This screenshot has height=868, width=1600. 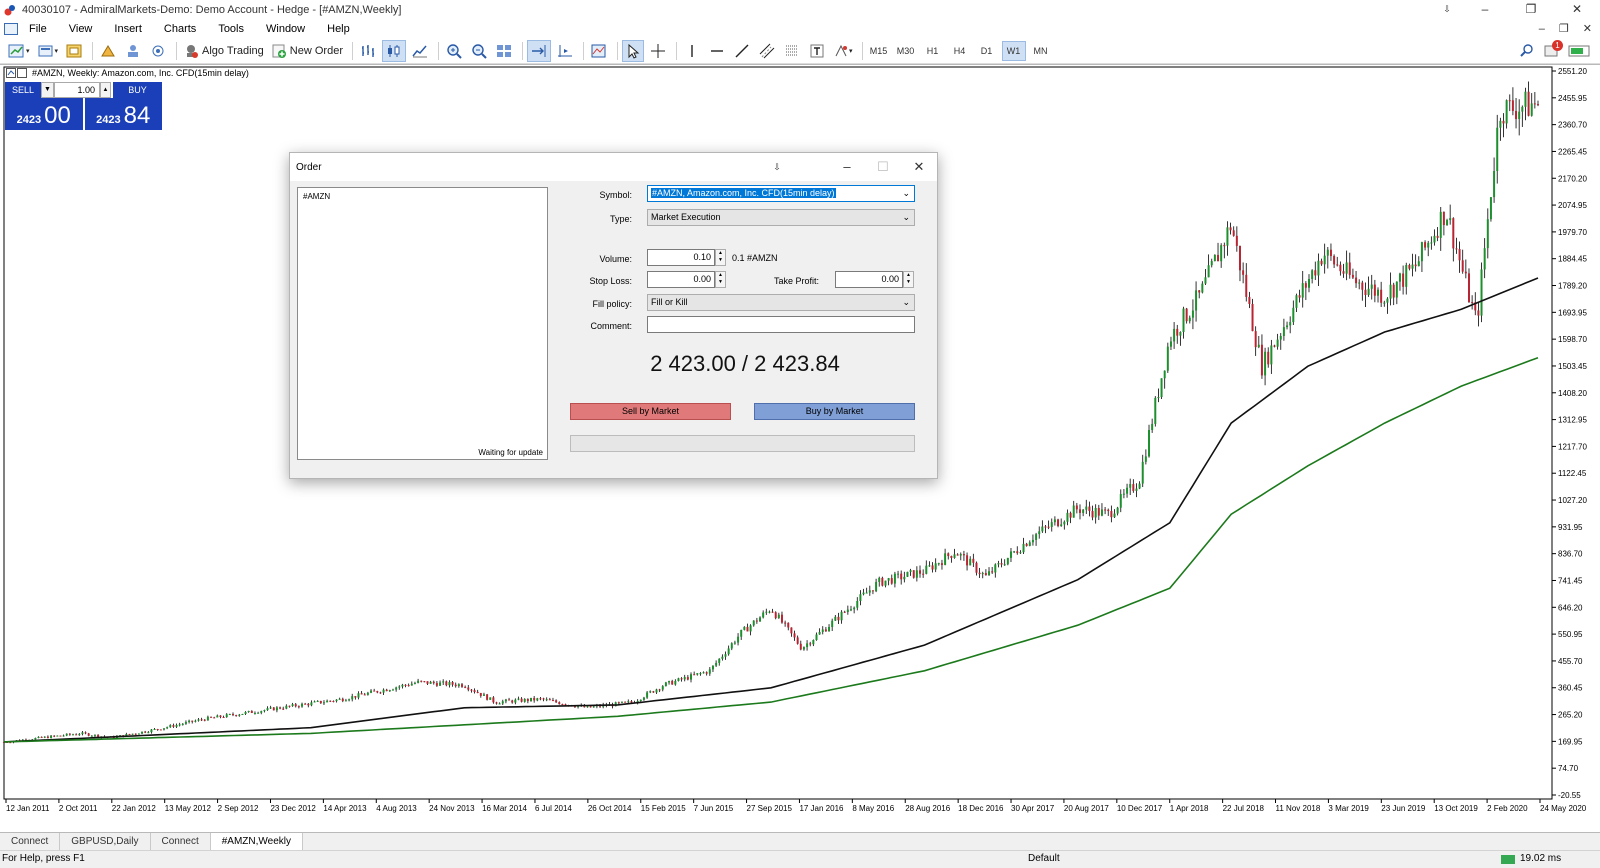 I want to click on menu-tools: Tools, so click(x=231, y=29).